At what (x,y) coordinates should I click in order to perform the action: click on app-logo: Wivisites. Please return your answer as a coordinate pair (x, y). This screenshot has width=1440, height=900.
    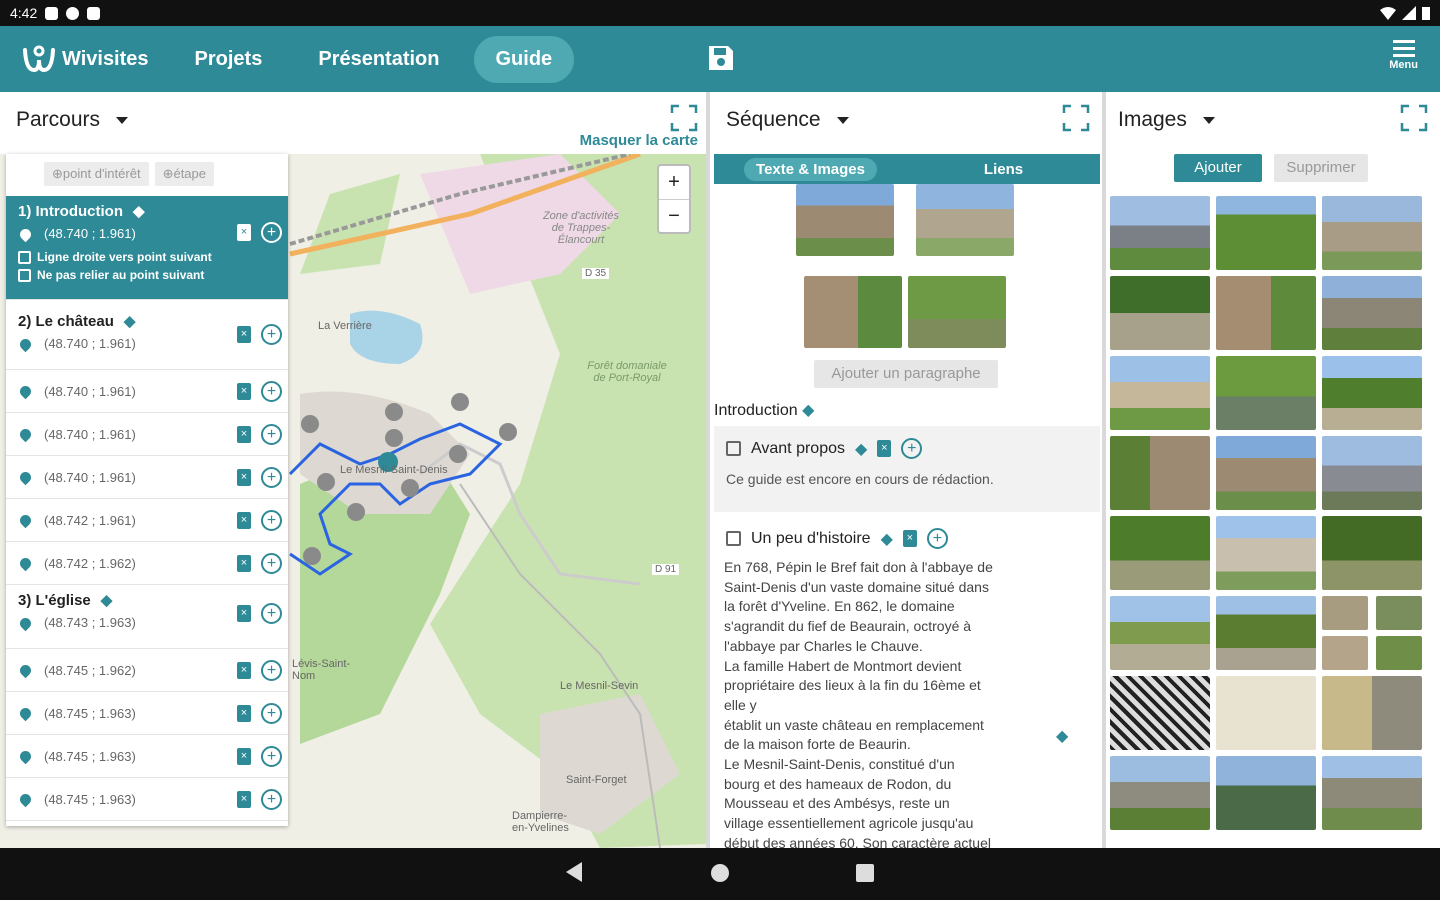
    Looking at the image, I should click on (85, 59).